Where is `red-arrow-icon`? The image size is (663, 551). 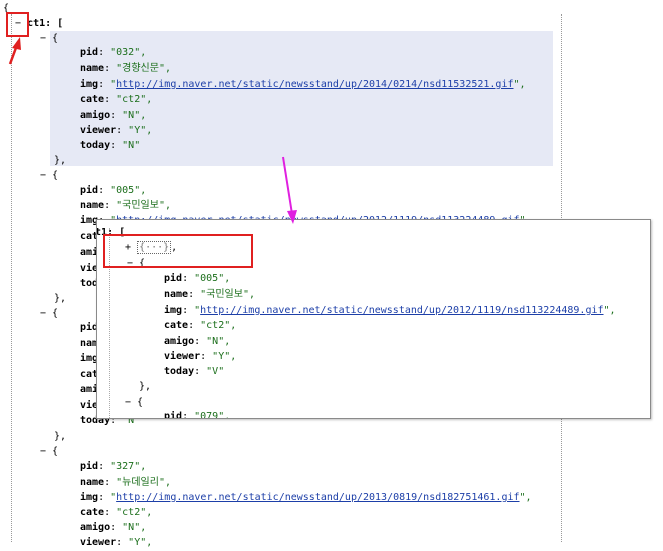
red-arrow-icon is located at coordinates (14, 51).